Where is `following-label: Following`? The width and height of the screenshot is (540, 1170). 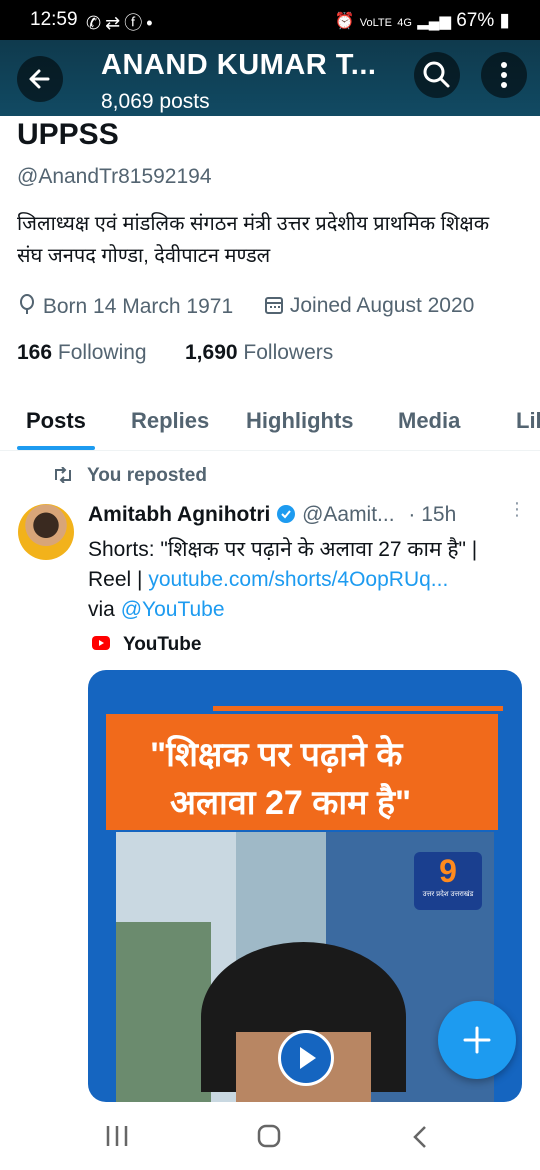
following-label: Following is located at coordinates (102, 352).